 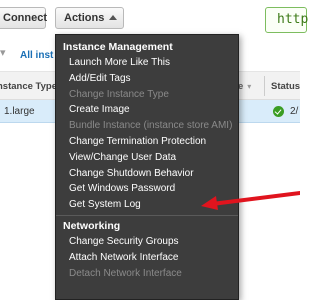 What do you see at coordinates (147, 110) in the screenshot?
I see `menu-item-create-image: Create Image` at bounding box center [147, 110].